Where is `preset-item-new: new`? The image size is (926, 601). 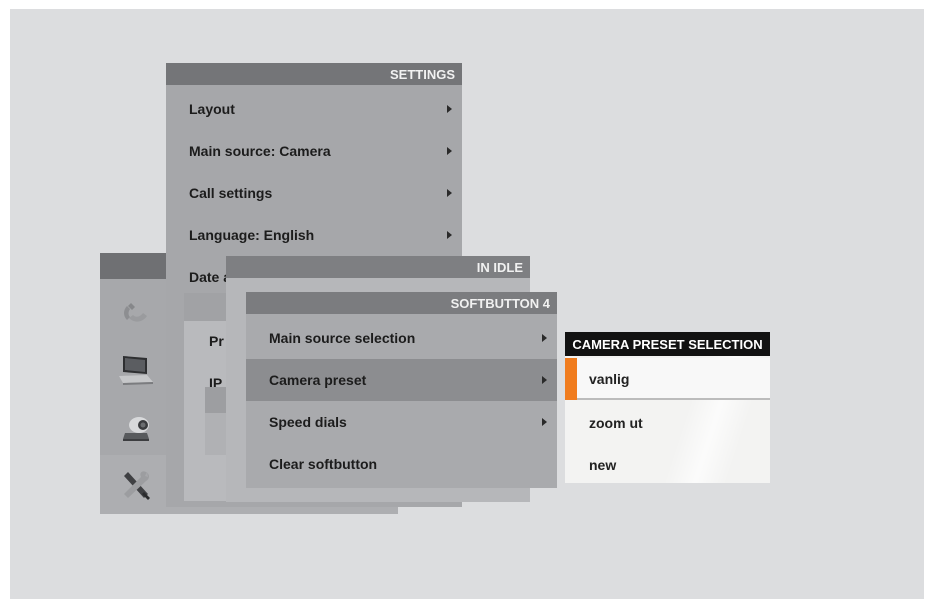 preset-item-new: new is located at coordinates (667, 463).